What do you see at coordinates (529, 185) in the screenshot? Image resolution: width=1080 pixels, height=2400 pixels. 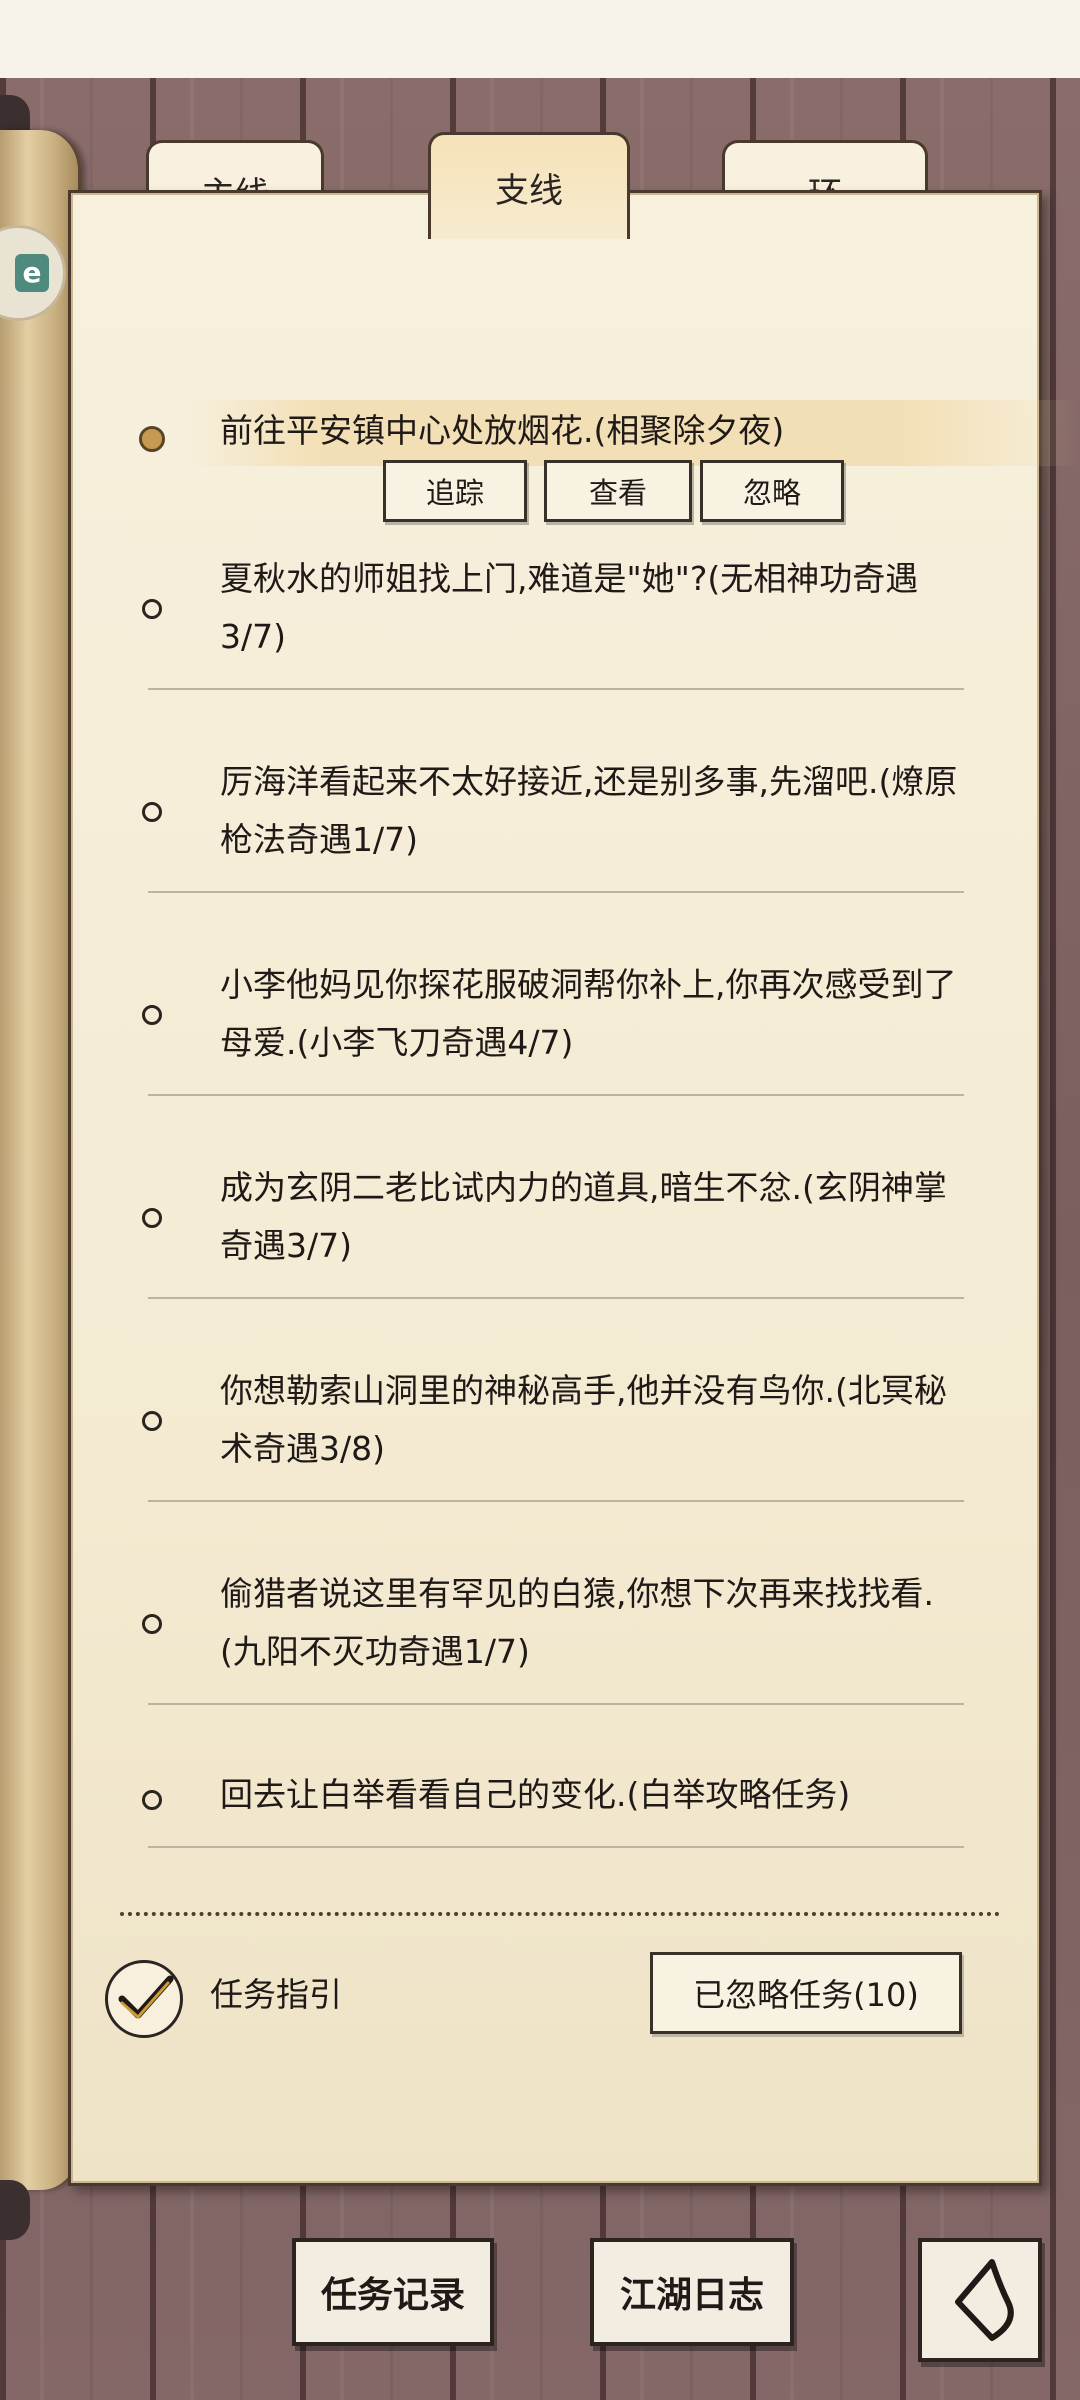 I see `tab-side: 支线` at bounding box center [529, 185].